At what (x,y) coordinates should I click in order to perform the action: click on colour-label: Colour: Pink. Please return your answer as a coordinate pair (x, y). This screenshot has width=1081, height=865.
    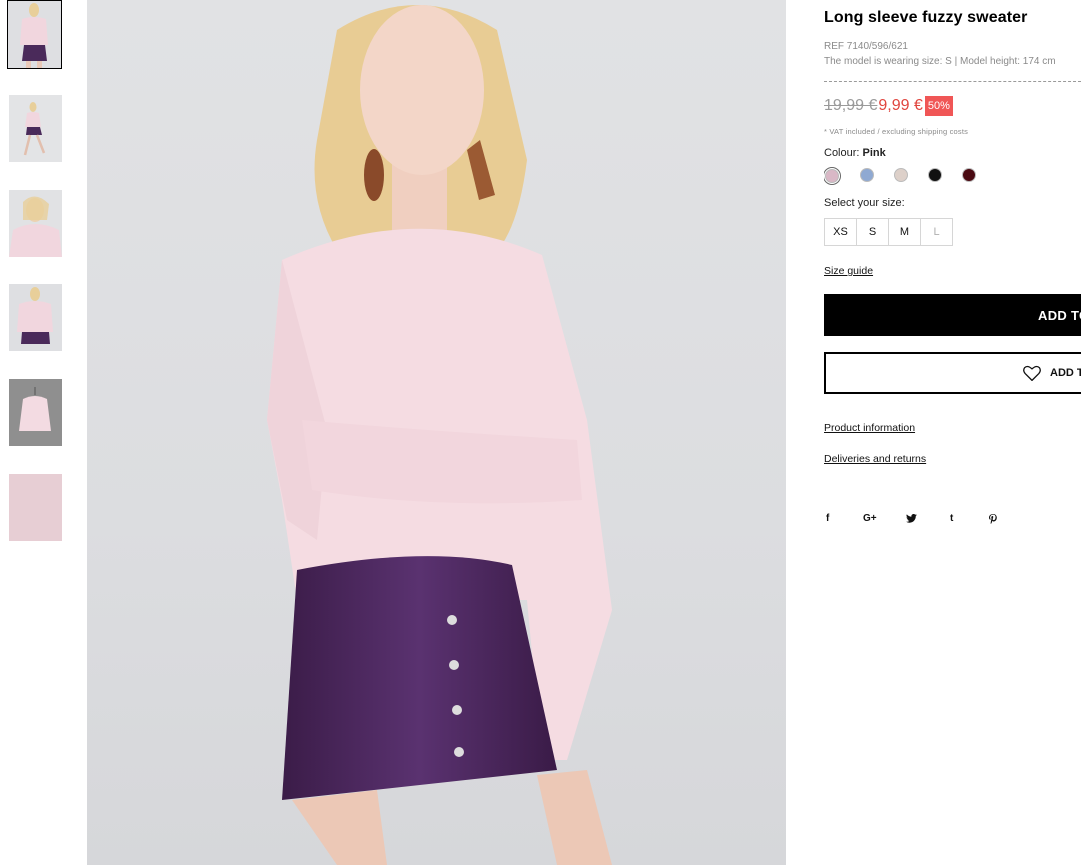
    Looking at the image, I should click on (855, 153).